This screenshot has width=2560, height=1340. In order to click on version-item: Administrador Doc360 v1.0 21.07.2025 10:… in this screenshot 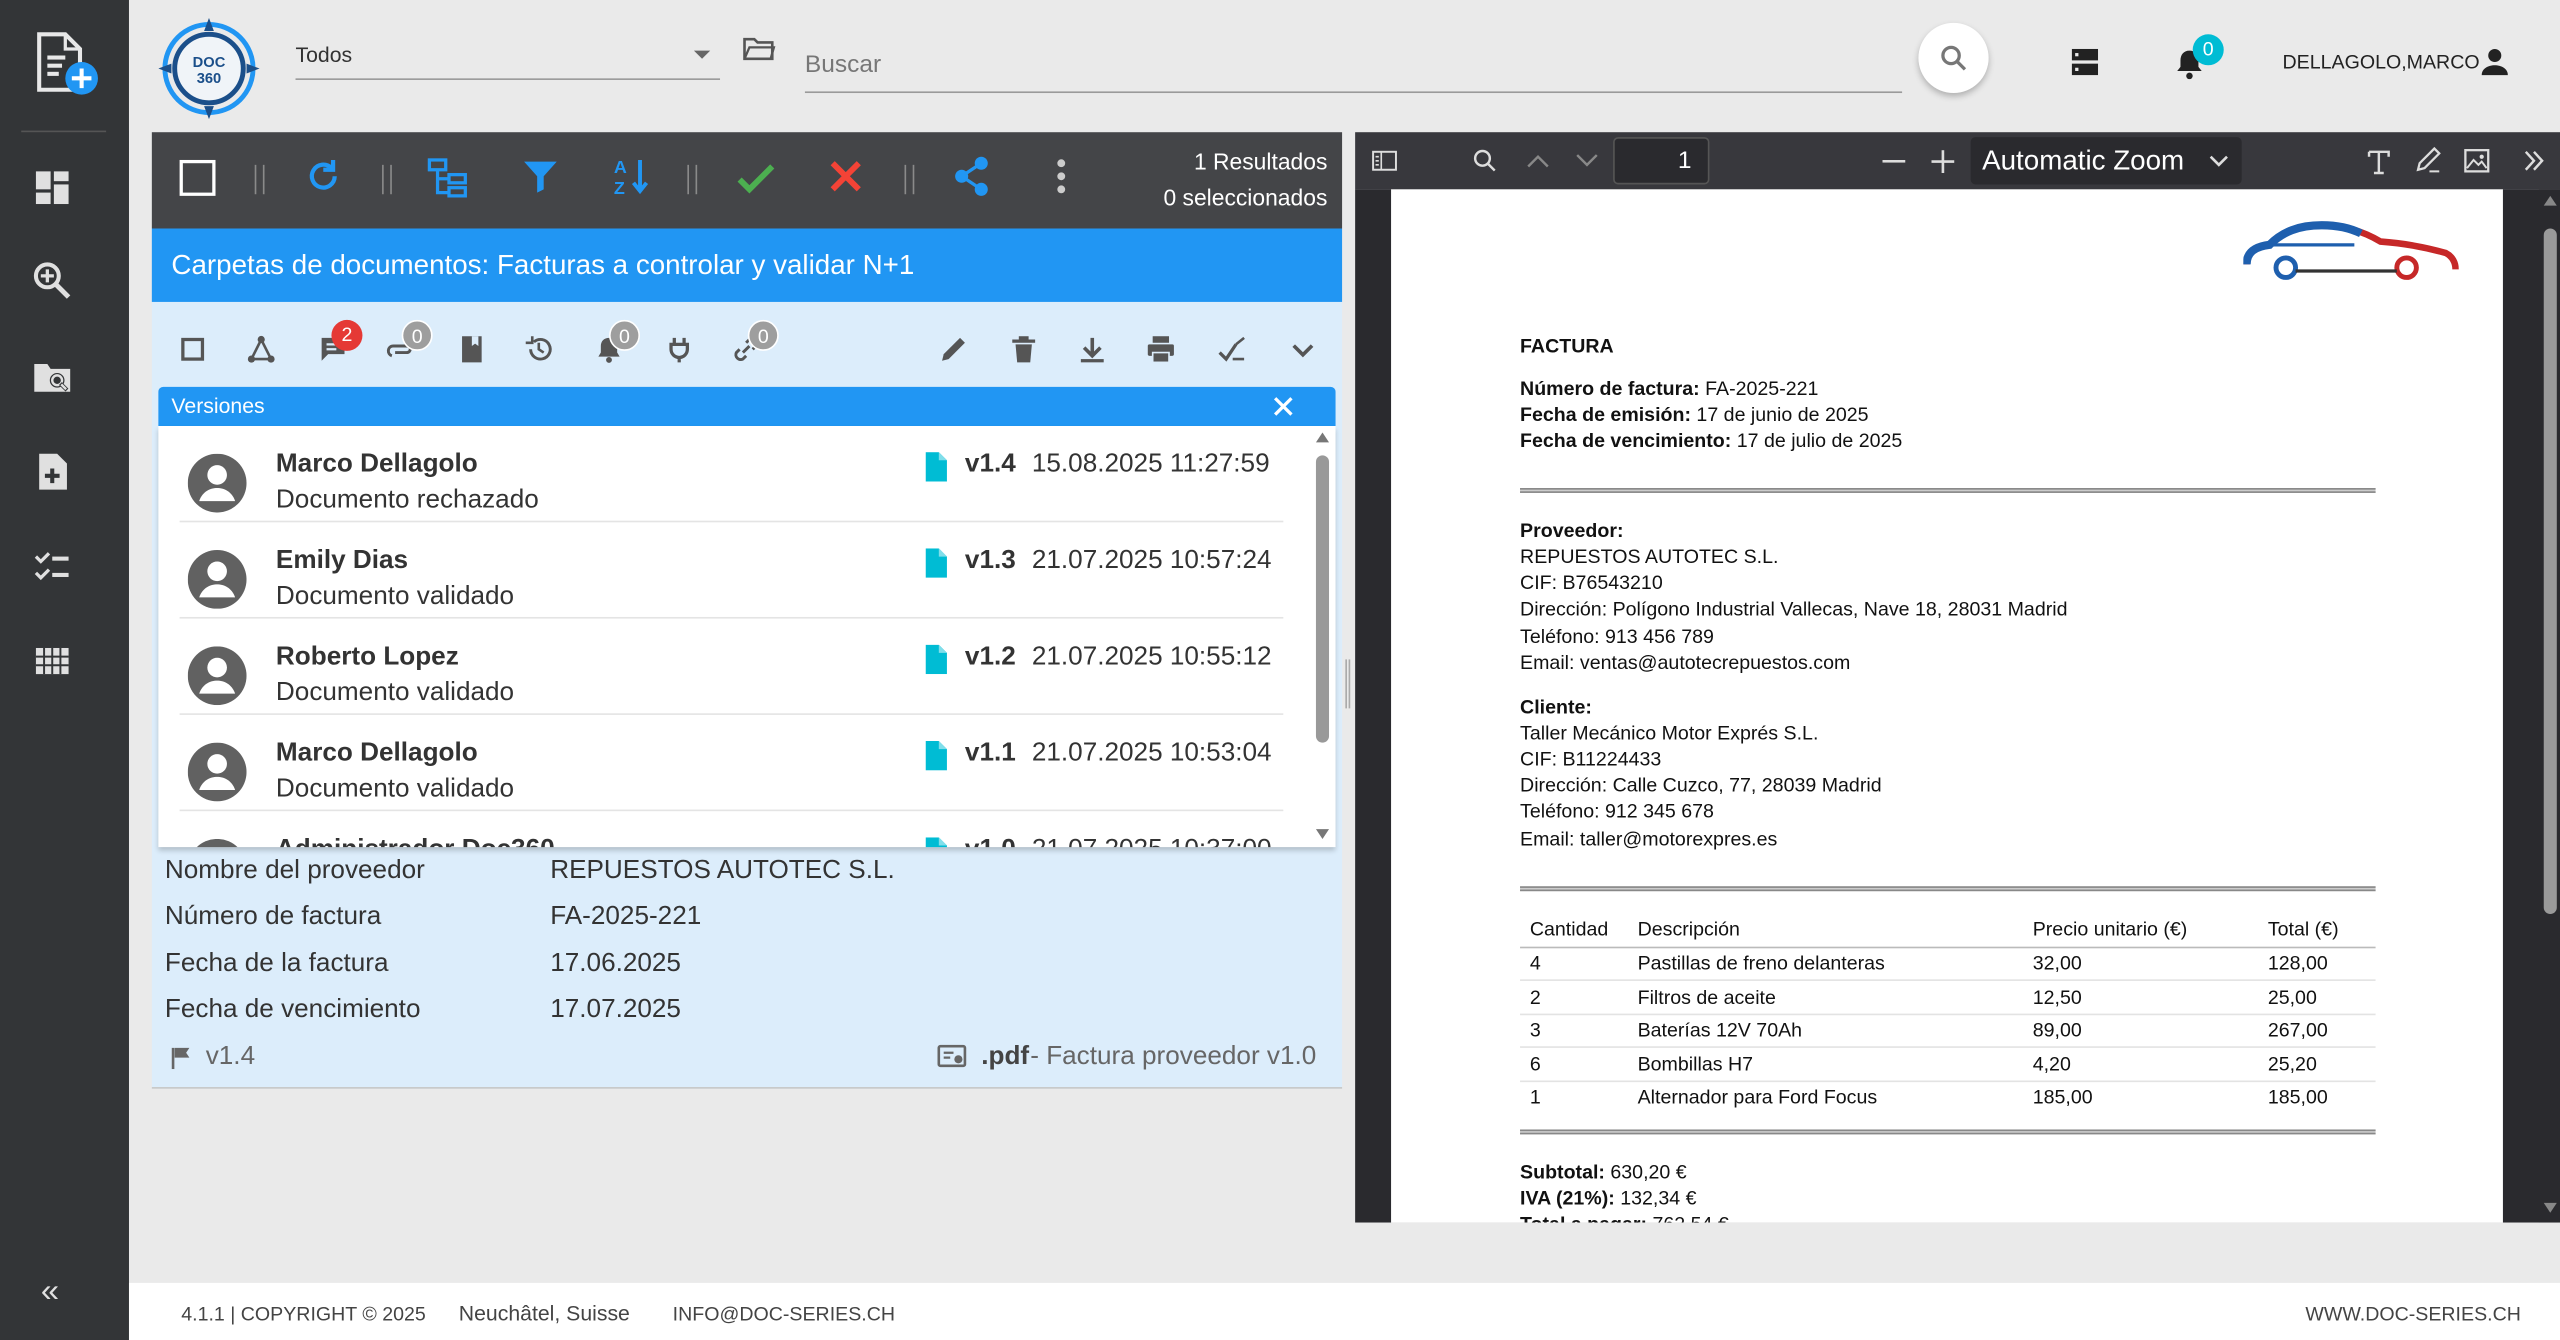, I will do `click(732, 829)`.